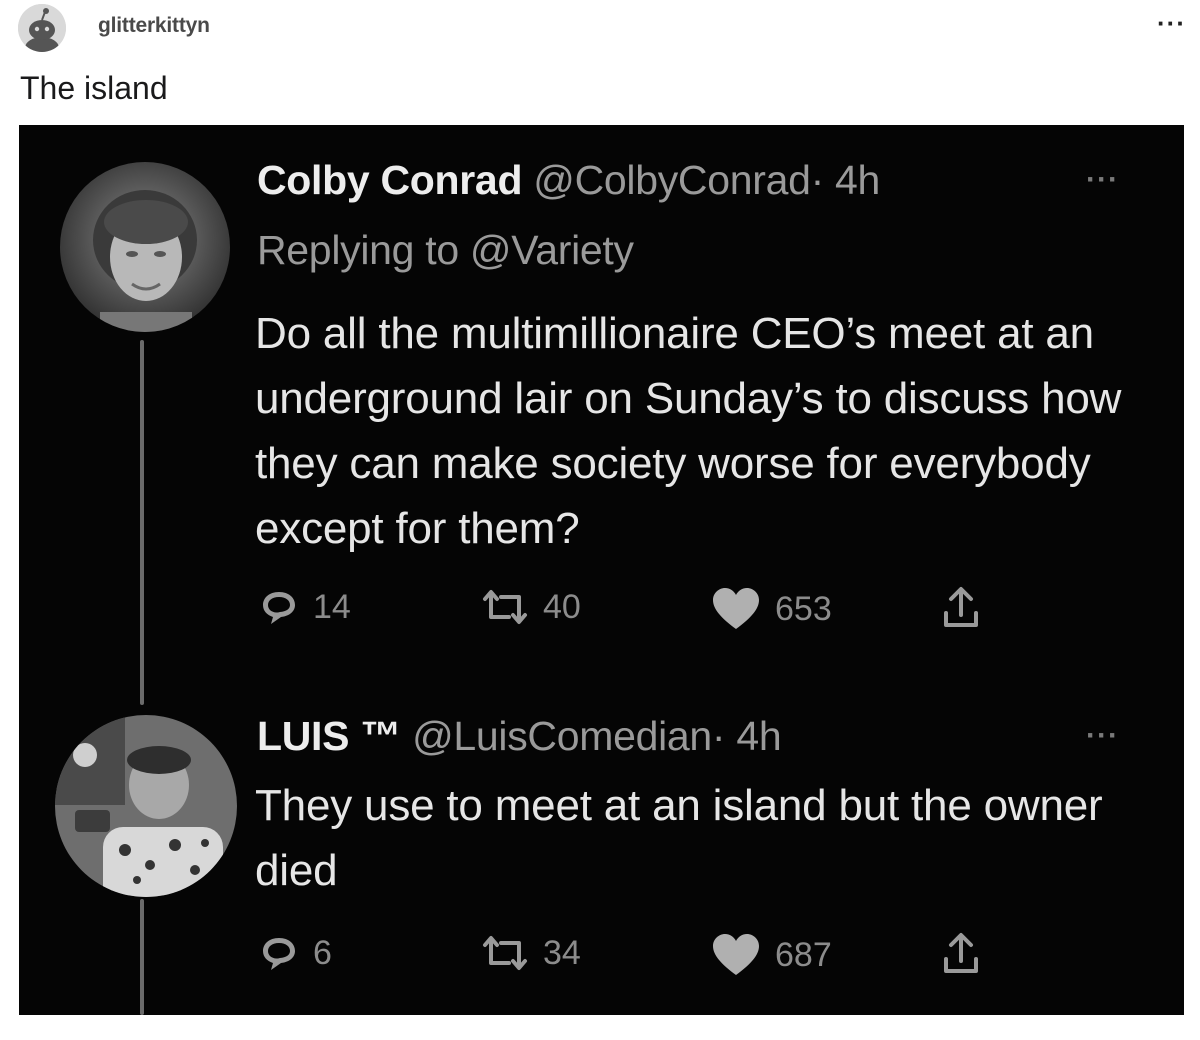 Image resolution: width=1200 pixels, height=1040 pixels. Describe the element at coordinates (94, 88) in the screenshot. I see `post-title: The island` at that location.